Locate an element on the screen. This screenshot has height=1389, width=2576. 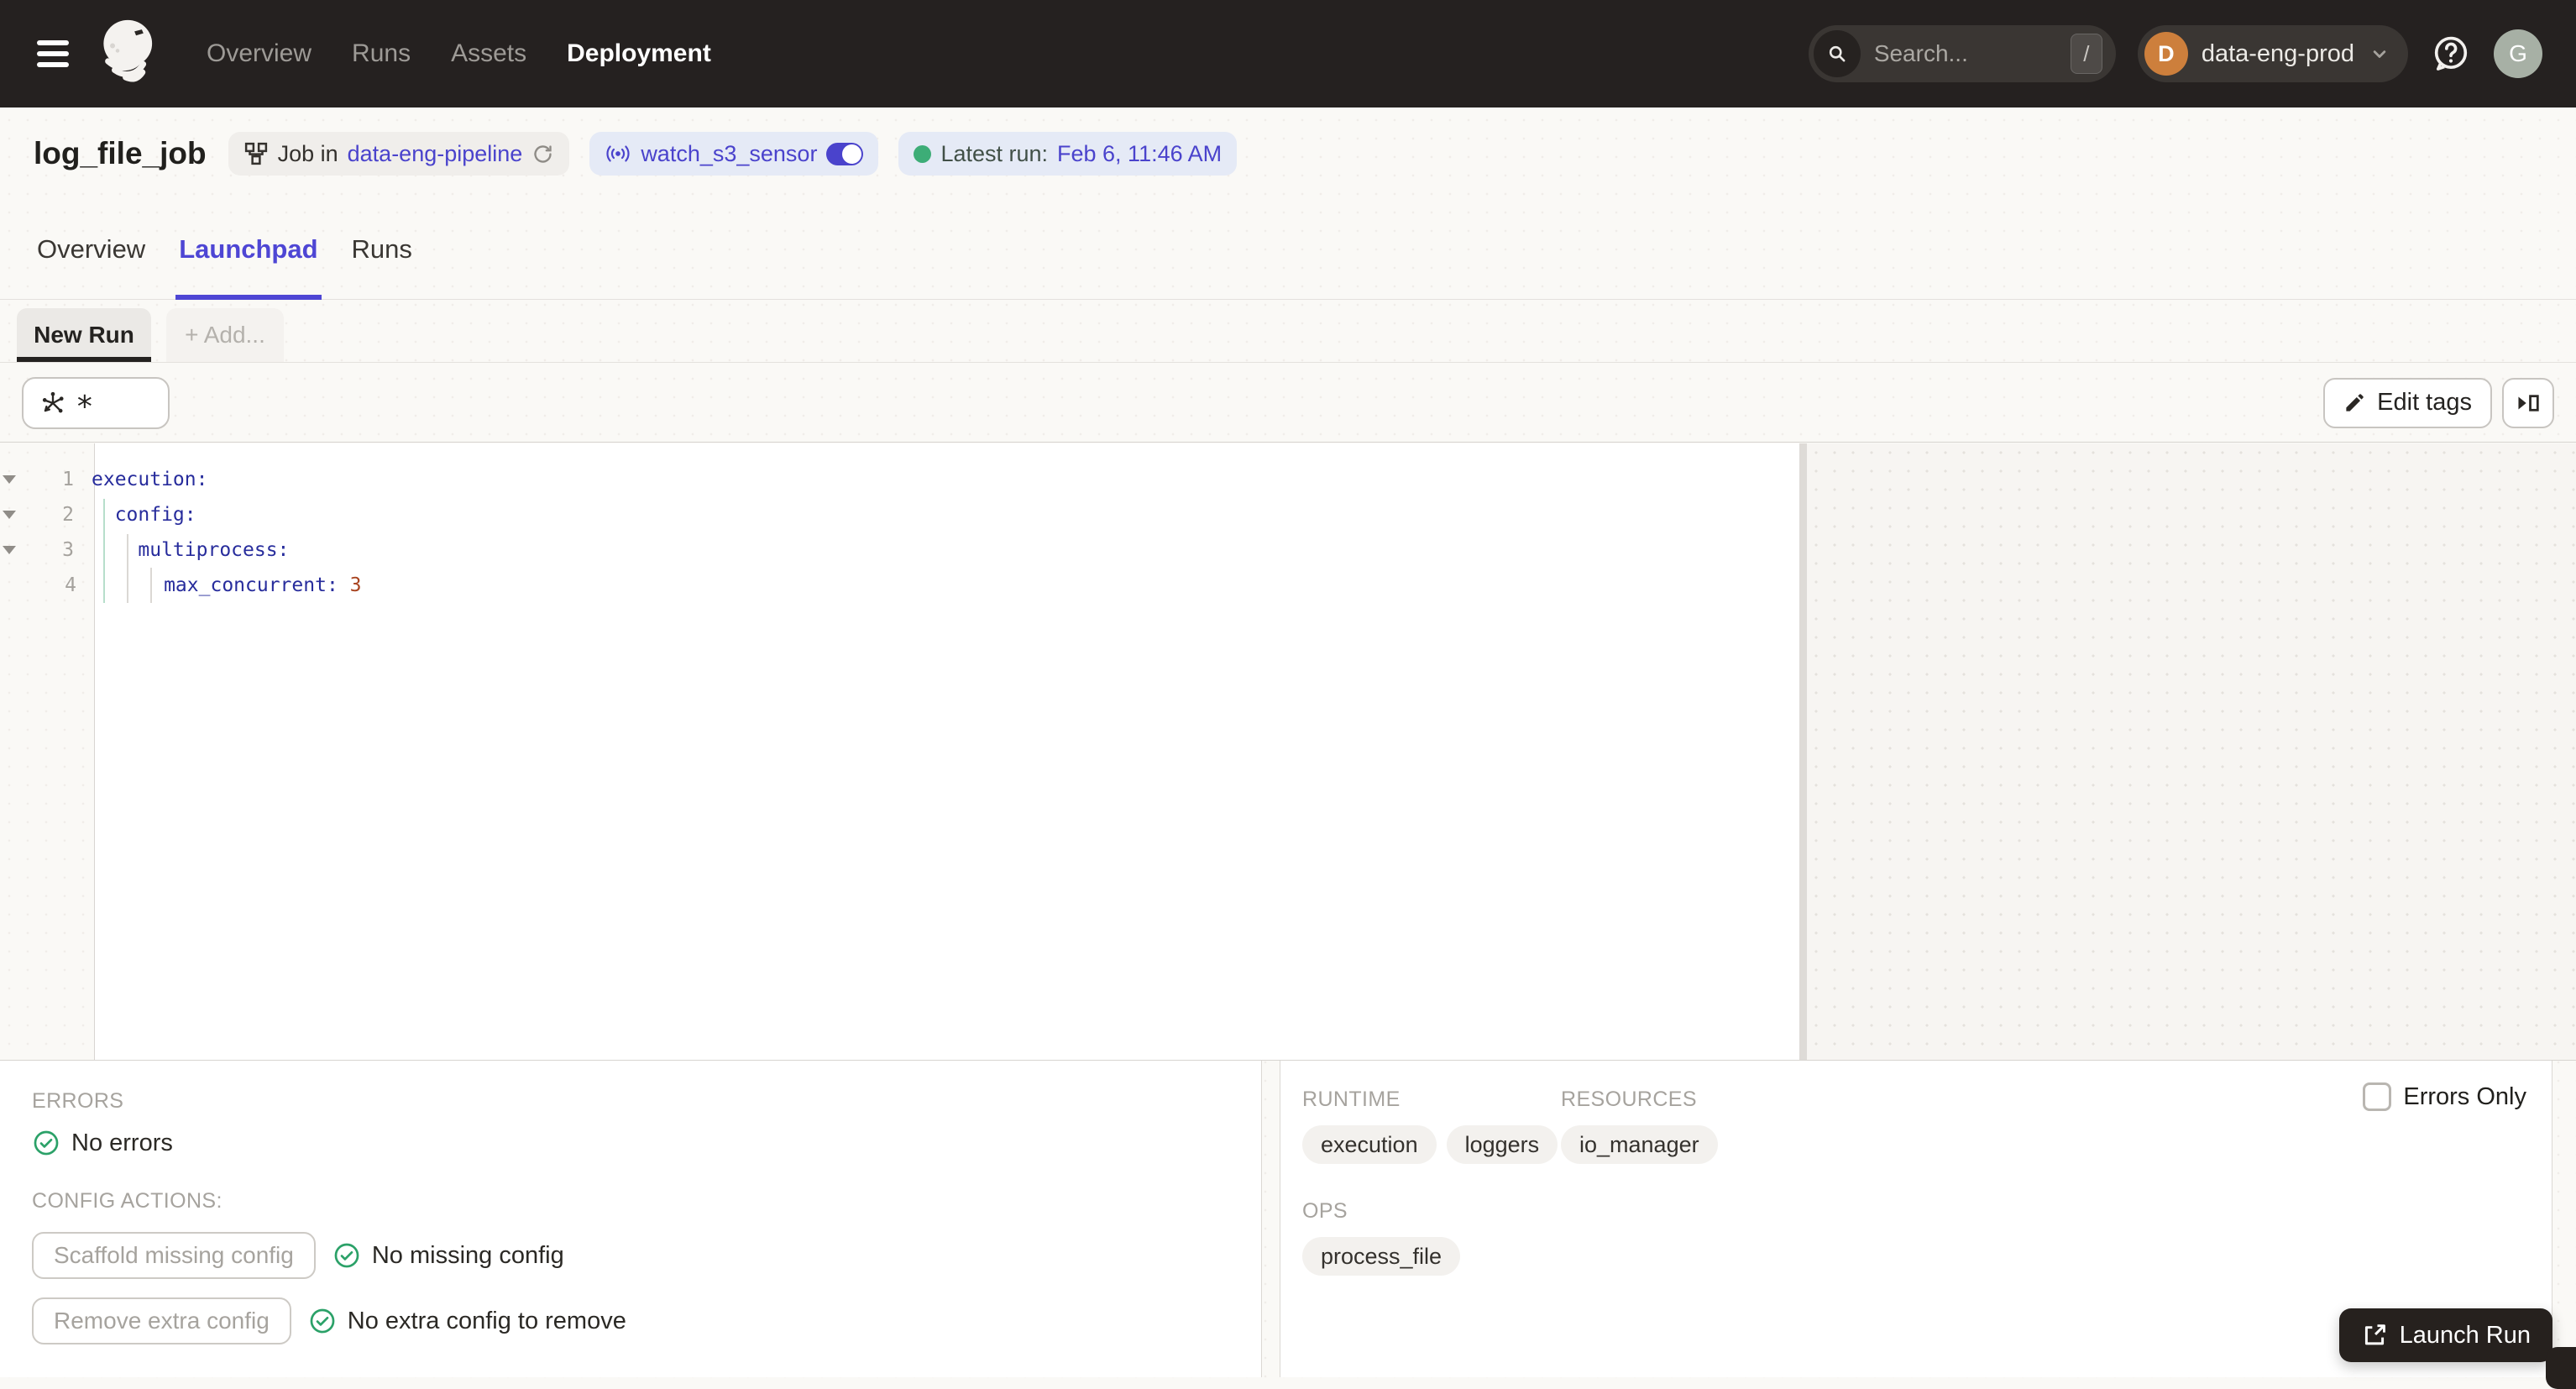
right-edge-gutter is located at coordinates (2564, 1219).